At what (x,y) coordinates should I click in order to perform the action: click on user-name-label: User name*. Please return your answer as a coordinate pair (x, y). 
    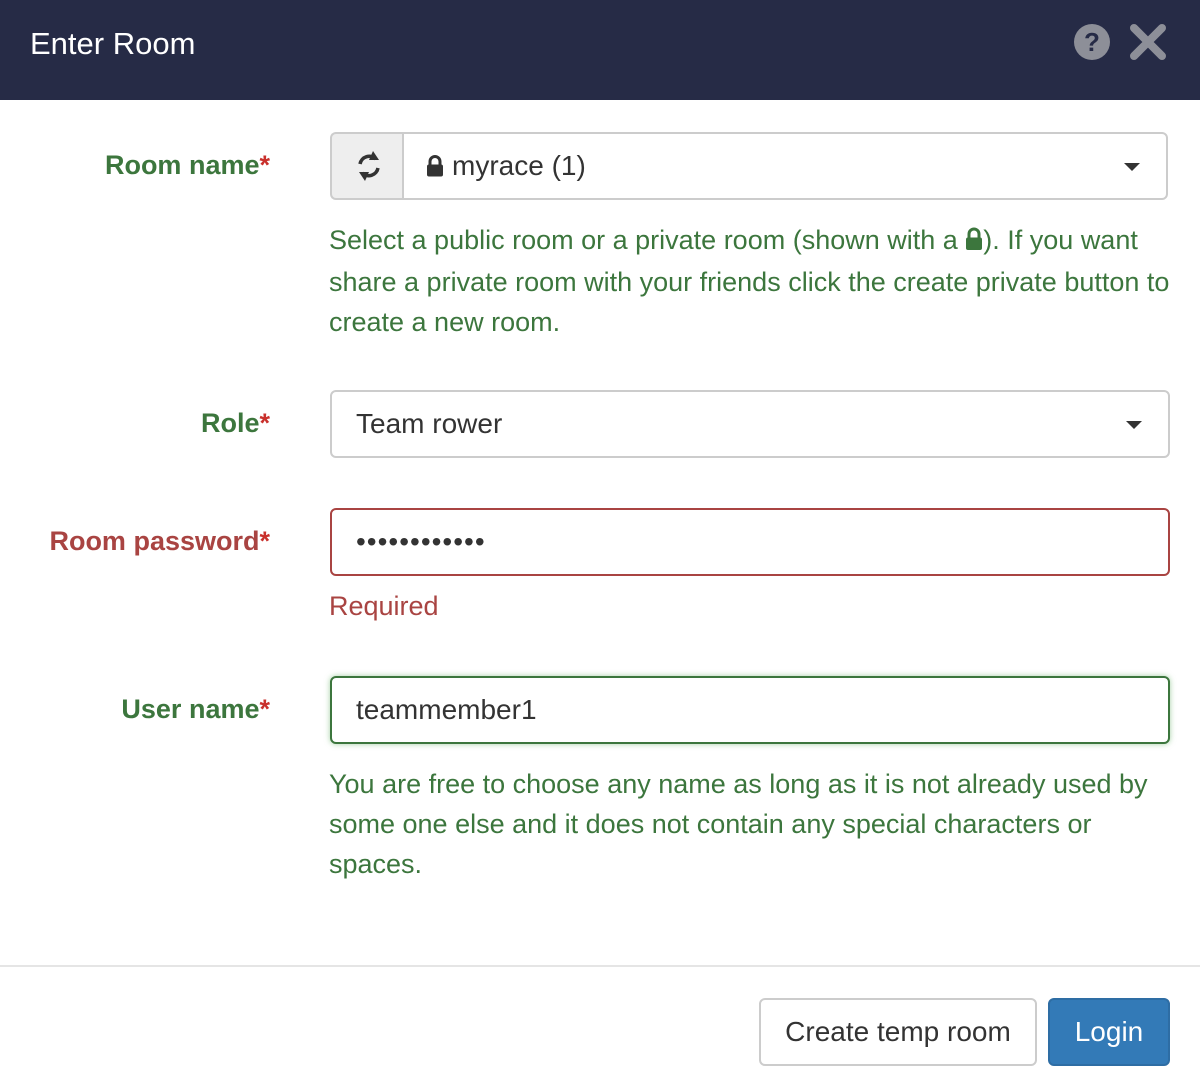
    Looking at the image, I should click on (195, 709).